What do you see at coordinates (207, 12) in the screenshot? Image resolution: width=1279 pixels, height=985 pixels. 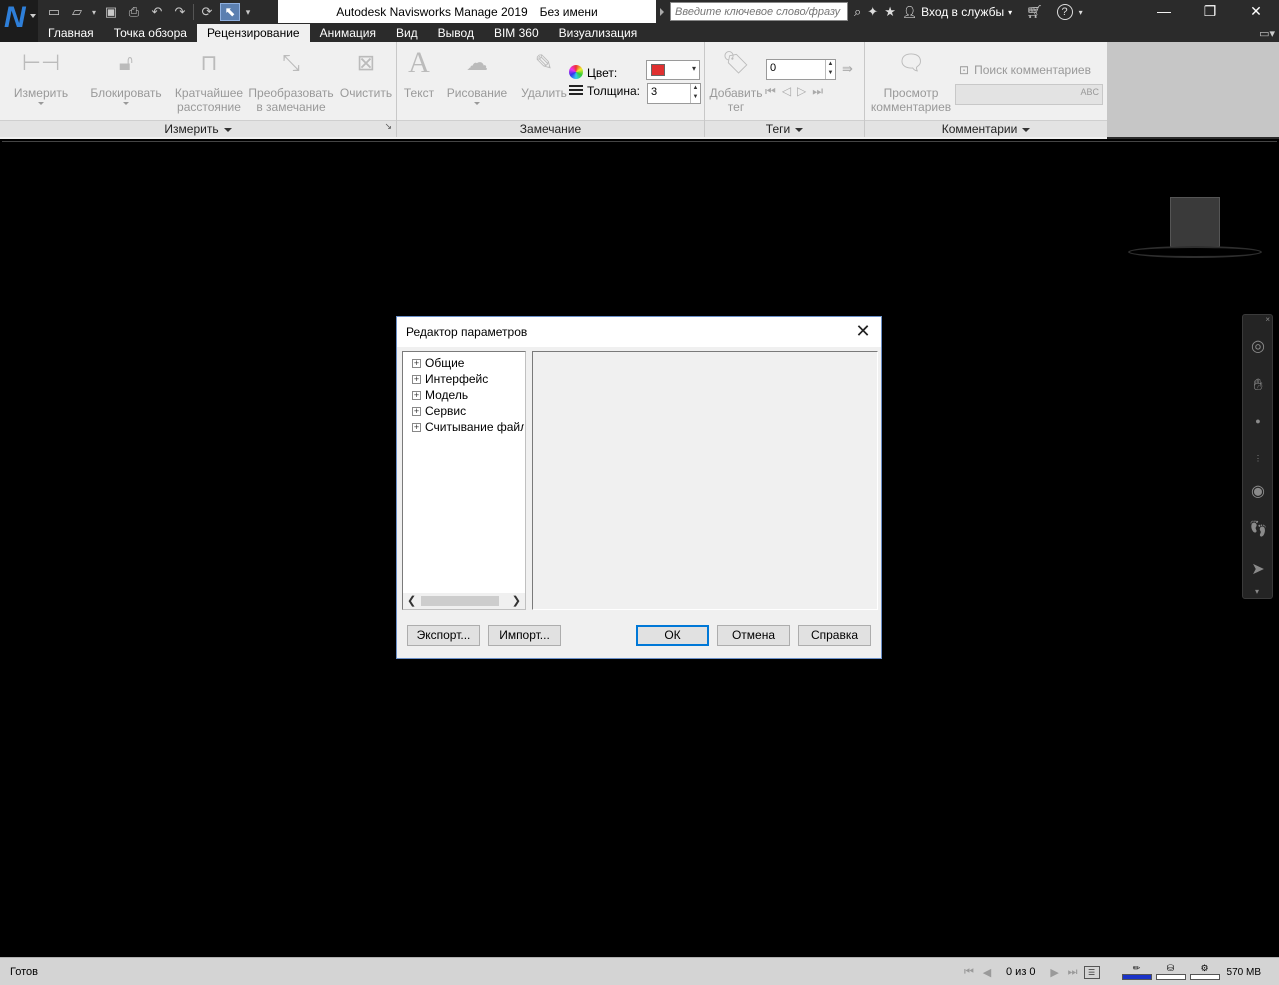 I see `refresh-icon: ⟳` at bounding box center [207, 12].